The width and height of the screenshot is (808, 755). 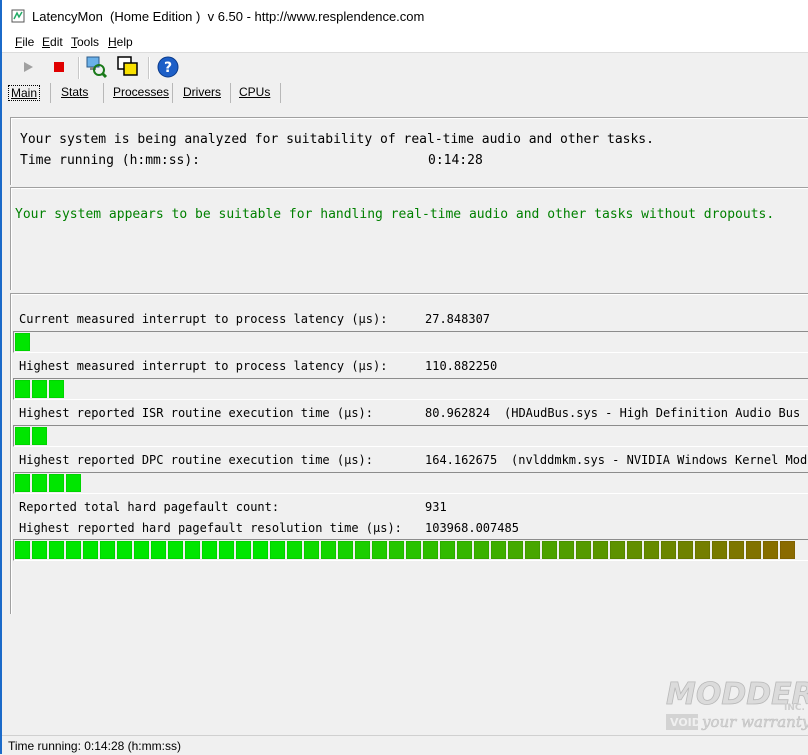 I want to click on tab-processes: Processes, so click(x=141, y=92).